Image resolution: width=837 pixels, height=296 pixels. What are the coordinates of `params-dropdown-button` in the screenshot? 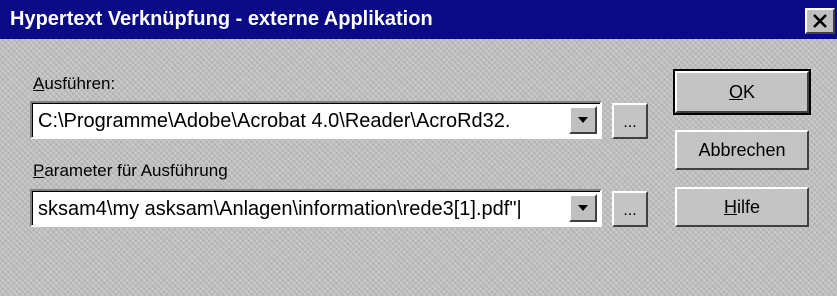 It's located at (583, 208).